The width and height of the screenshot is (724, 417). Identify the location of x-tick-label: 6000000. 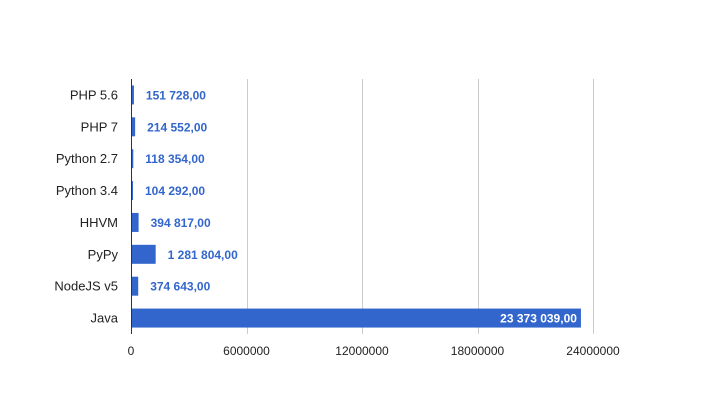
(246, 351).